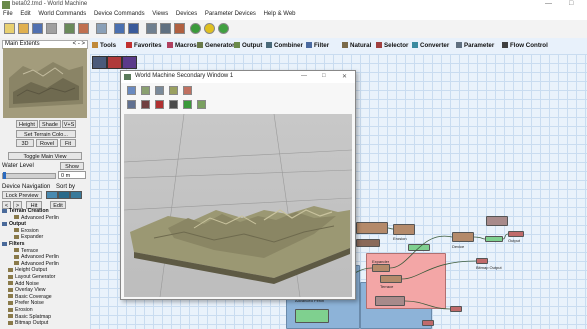 Image resolution: width=587 pixels, height=329 pixels. I want to click on grid-view-icon, so click(119, 28).